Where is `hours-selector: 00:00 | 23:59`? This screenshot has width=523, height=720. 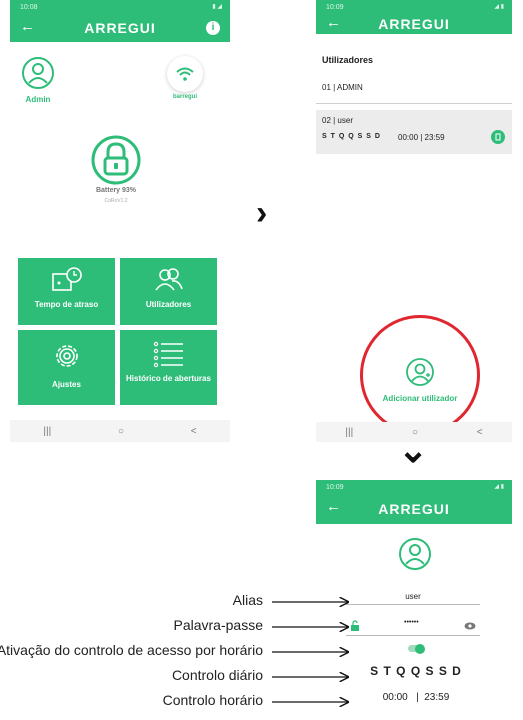
hours-selector: 00:00 | 23:59 is located at coordinates (416, 697).